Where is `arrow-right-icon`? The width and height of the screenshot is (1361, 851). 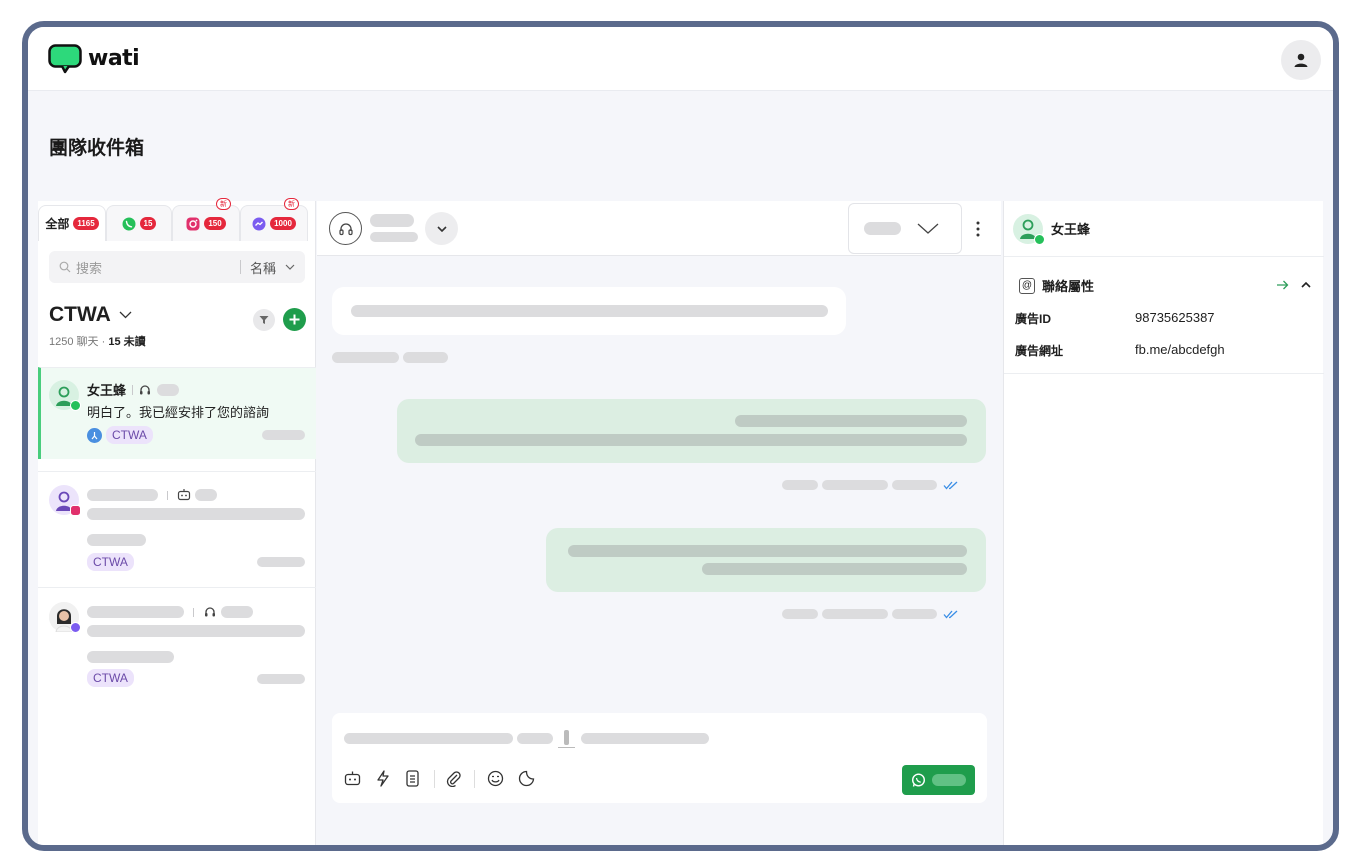 arrow-right-icon is located at coordinates (1282, 285).